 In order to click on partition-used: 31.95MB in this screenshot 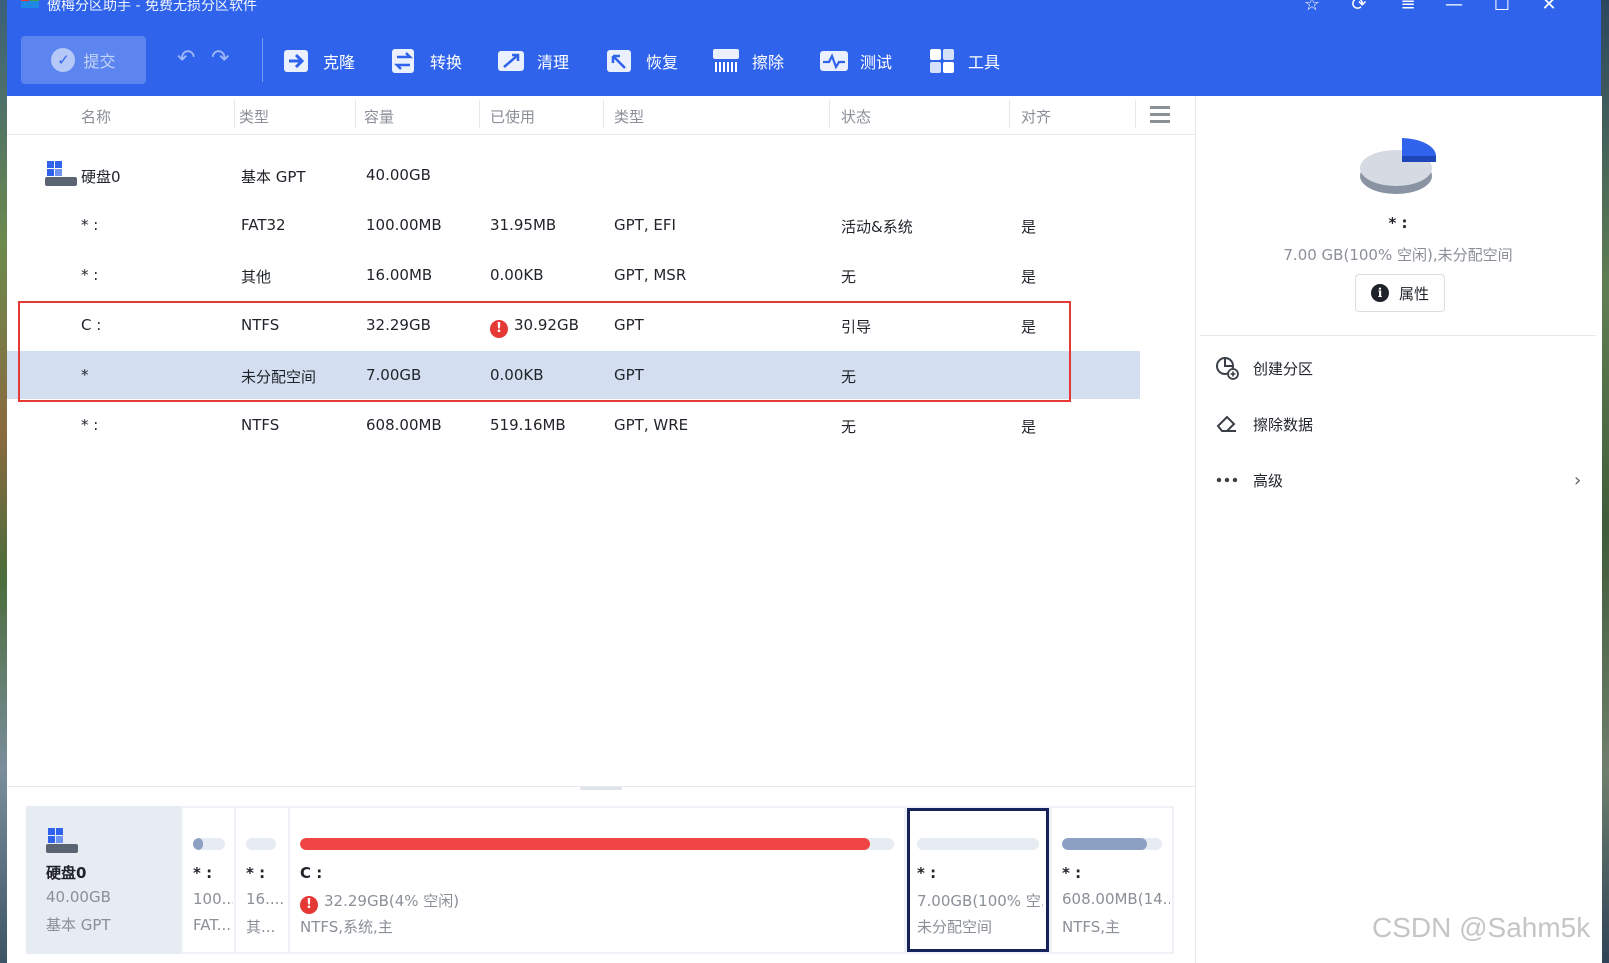, I will do `click(523, 225)`.